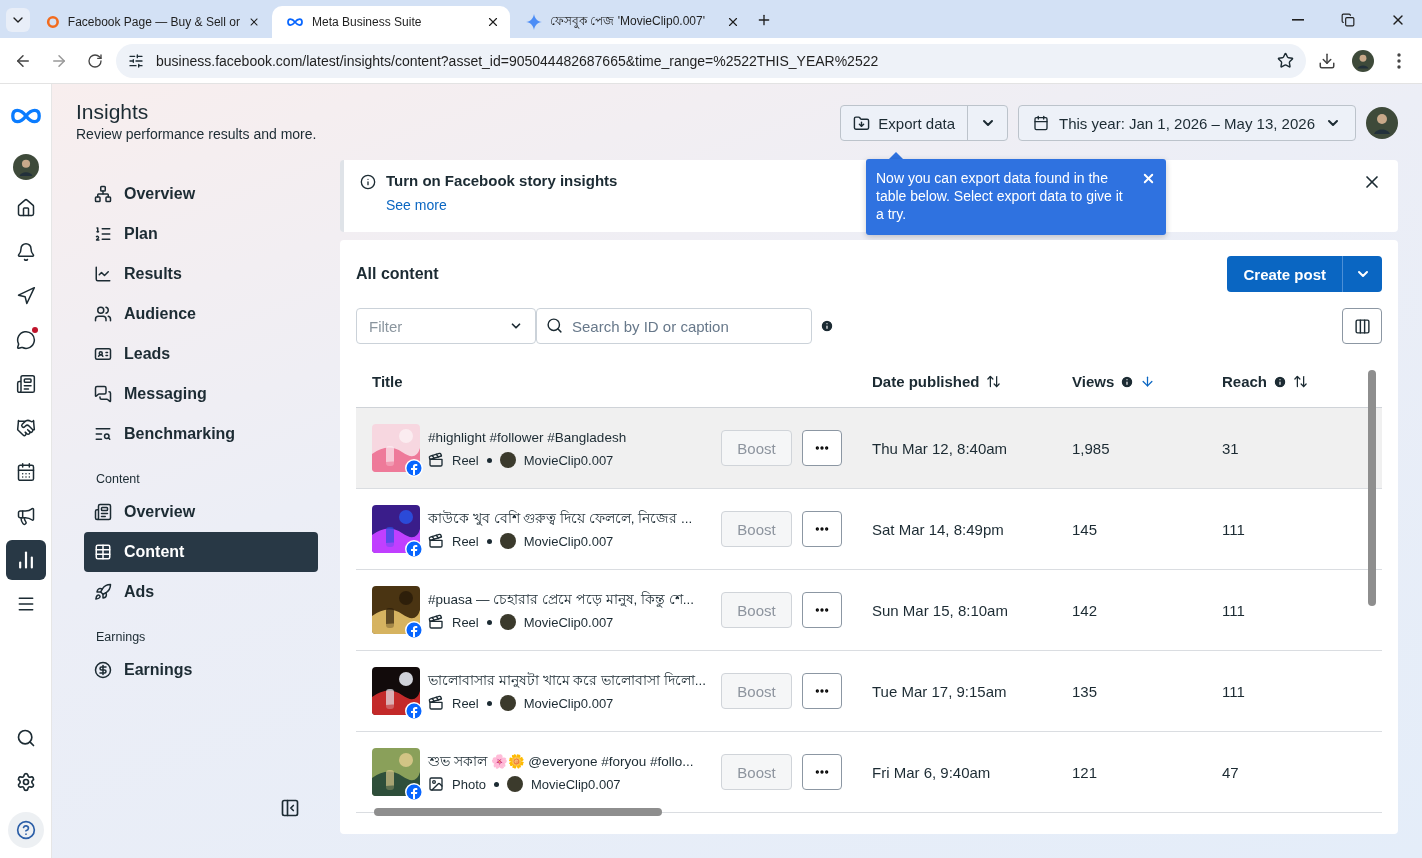 The width and height of the screenshot is (1422, 858). What do you see at coordinates (1399, 60) in the screenshot?
I see `kebab-icon` at bounding box center [1399, 60].